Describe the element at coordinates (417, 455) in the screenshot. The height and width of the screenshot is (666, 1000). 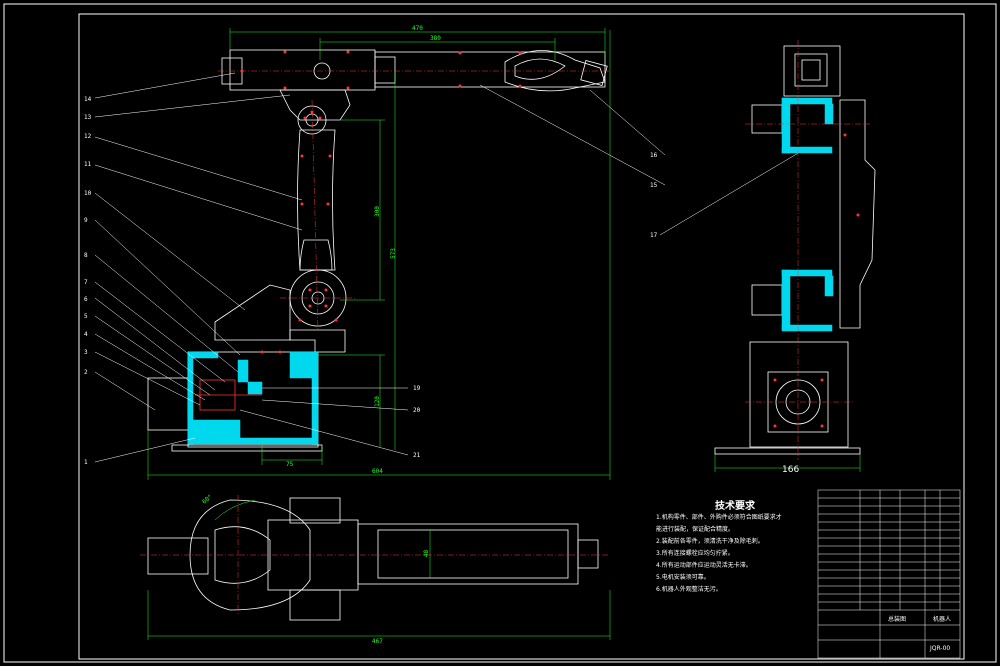
I see `callout-right-21: 21` at that location.